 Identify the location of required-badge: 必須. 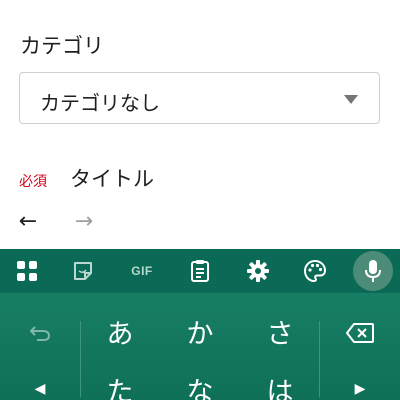
(33, 182).